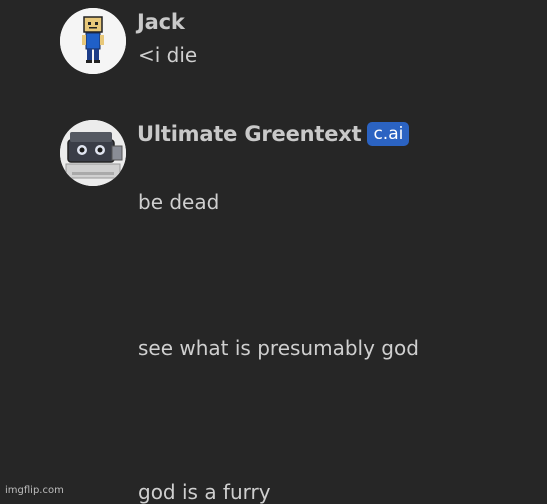  I want to click on message-text: <i die, so click(168, 55).